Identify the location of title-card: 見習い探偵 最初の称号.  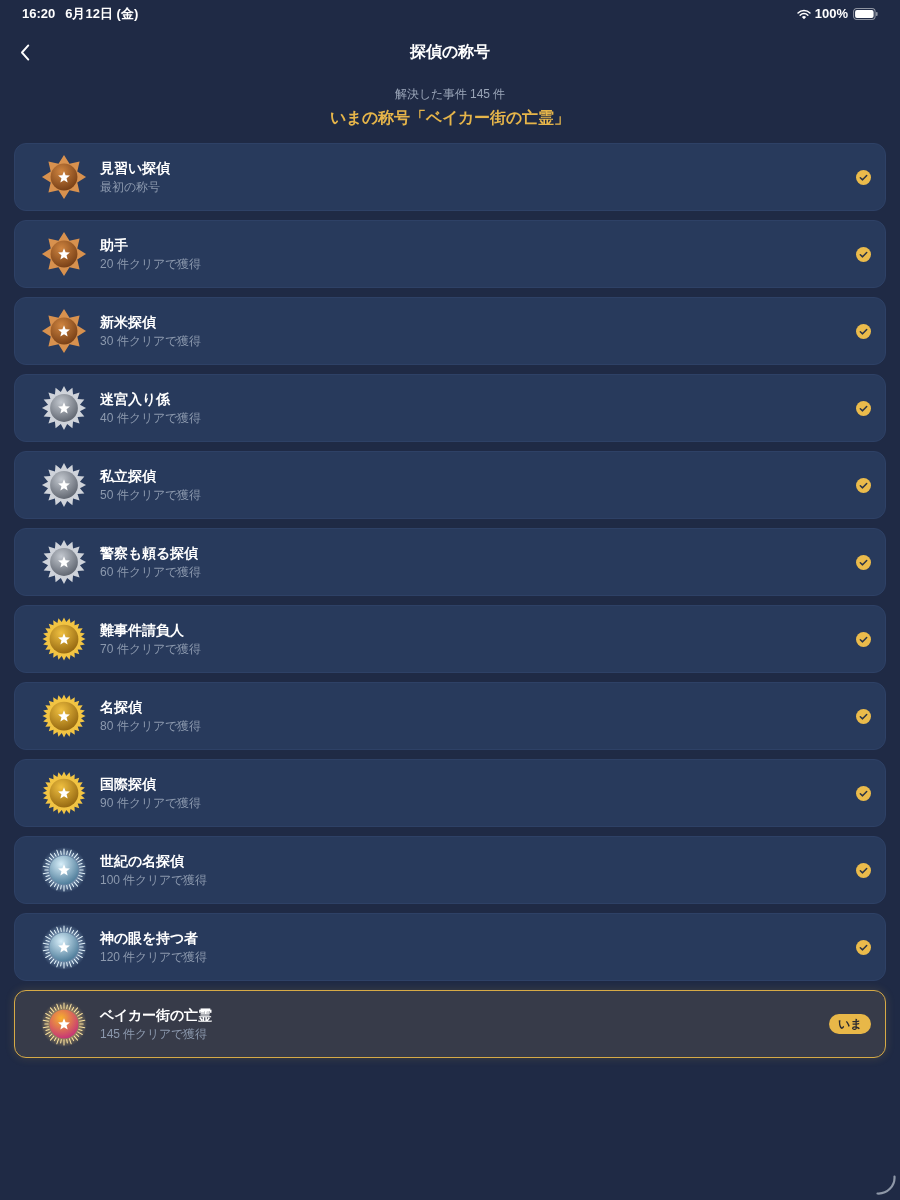
(450, 177).